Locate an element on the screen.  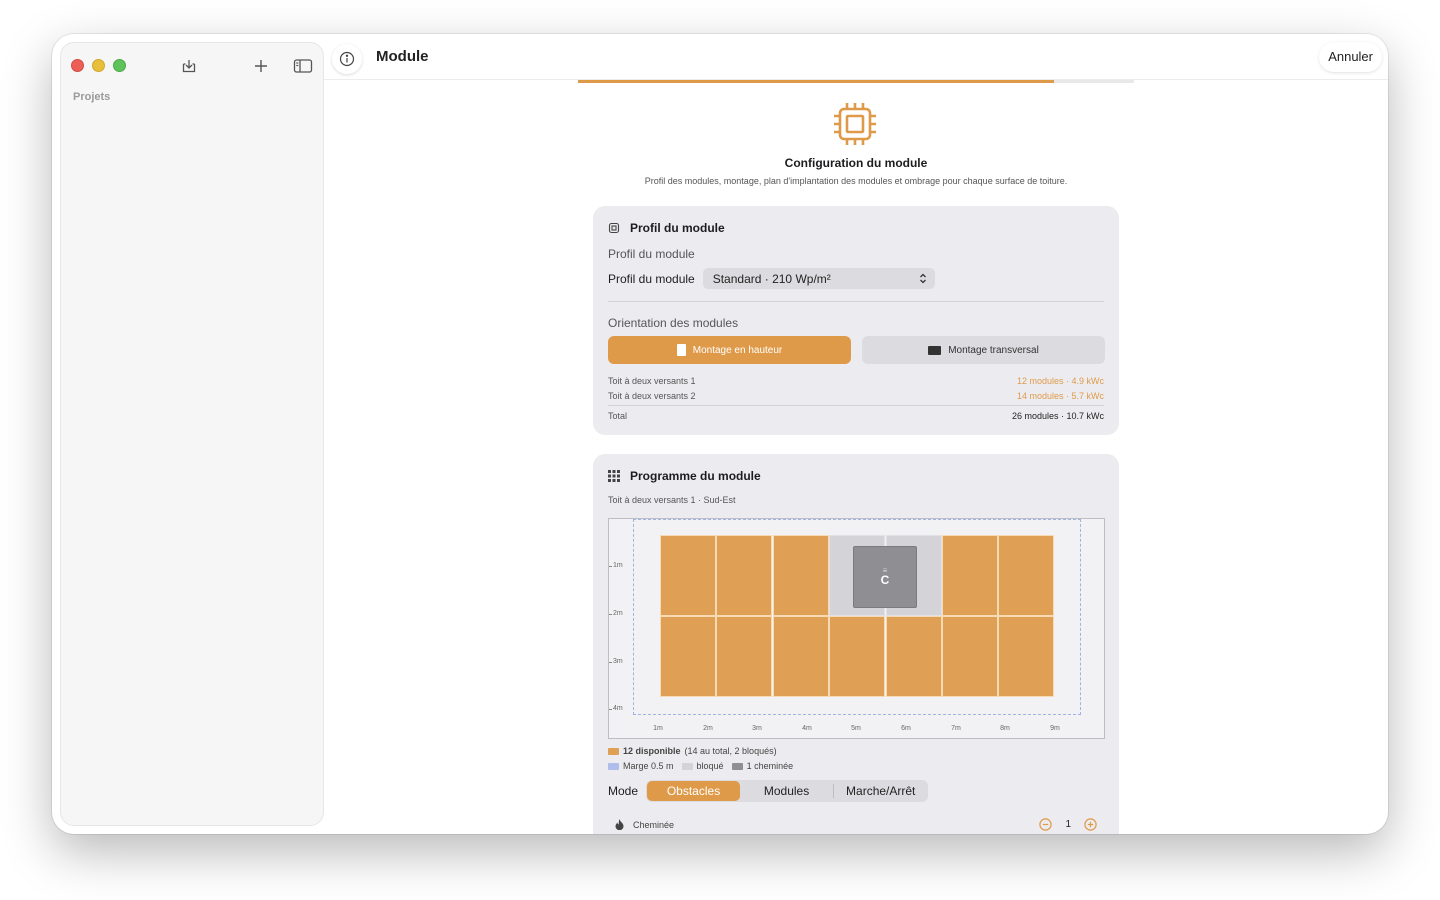
info-button is located at coordinates (347, 59).